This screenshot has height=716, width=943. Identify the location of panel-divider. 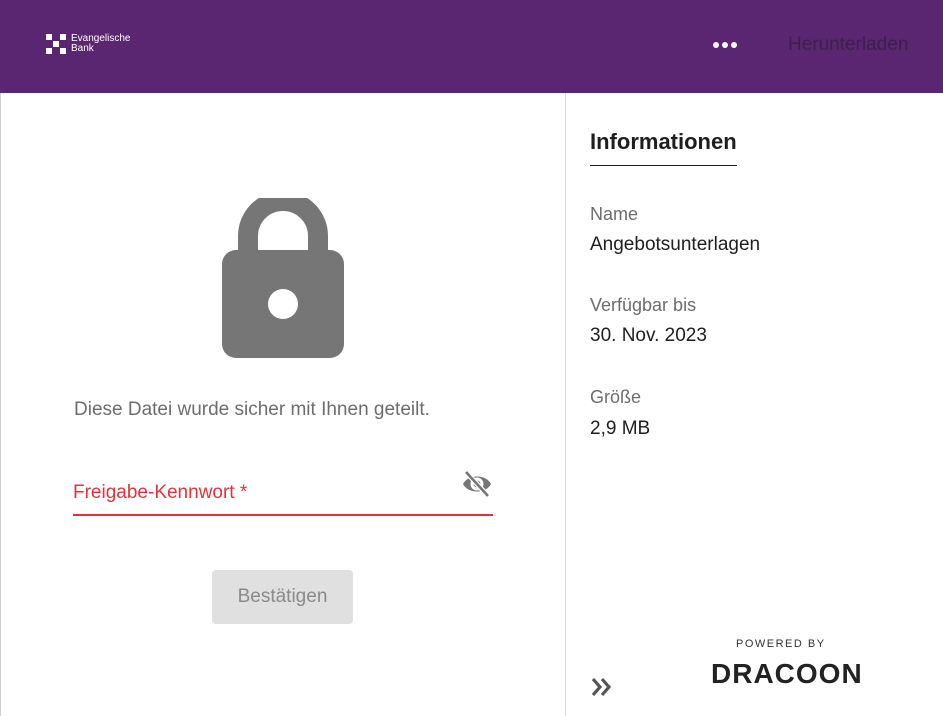
(565, 404).